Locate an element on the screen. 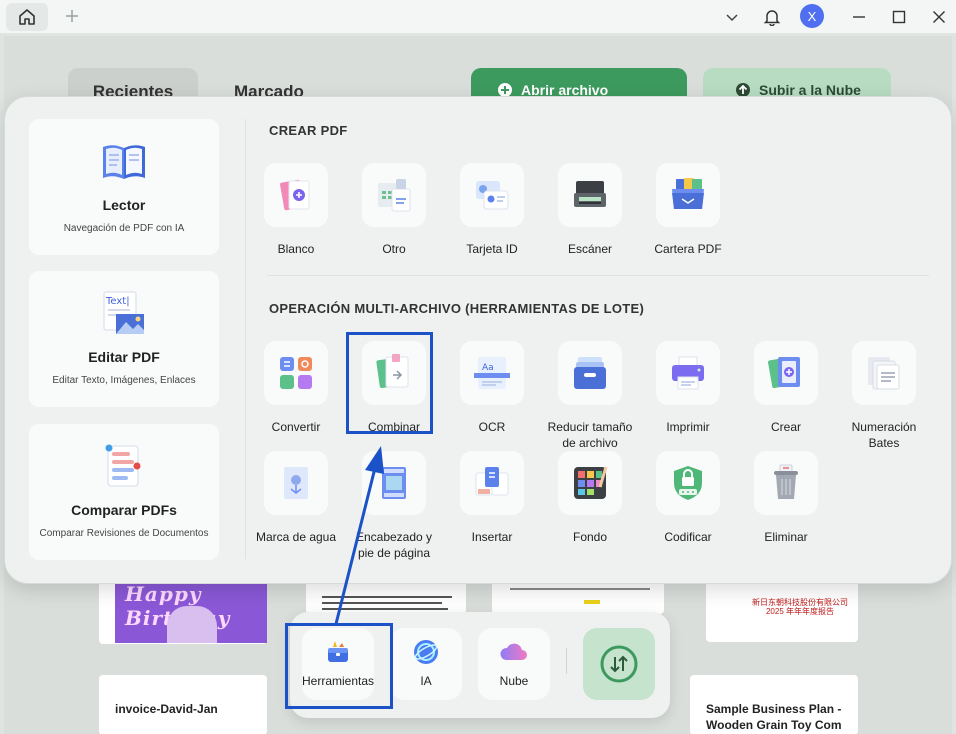 The image size is (956, 734). title-bar: X is located at coordinates (478, 17).